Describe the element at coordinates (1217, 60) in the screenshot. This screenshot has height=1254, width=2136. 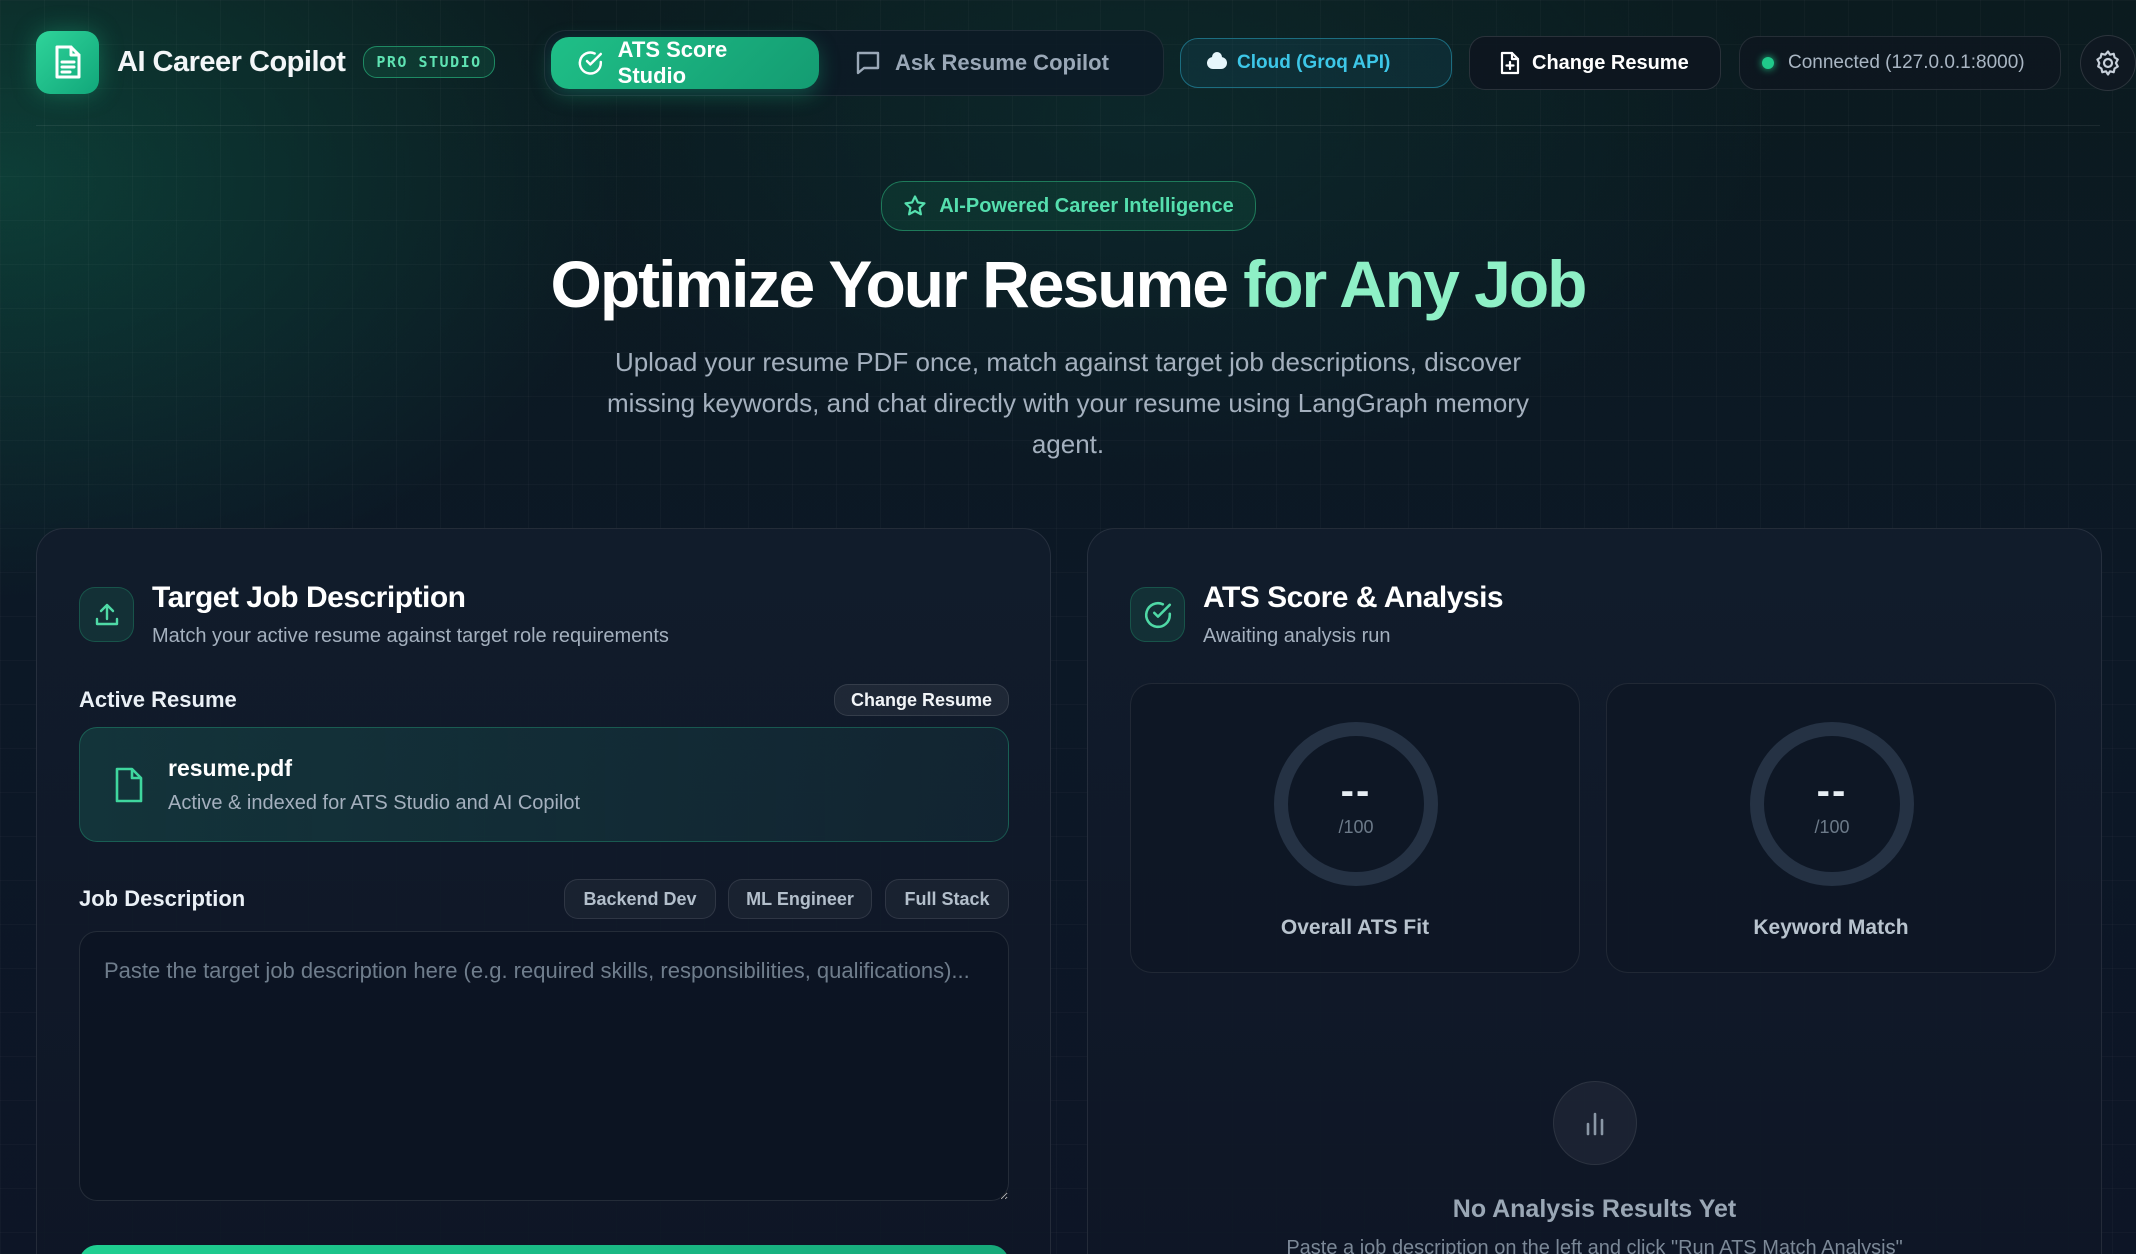
I see `cloud-icon` at that location.